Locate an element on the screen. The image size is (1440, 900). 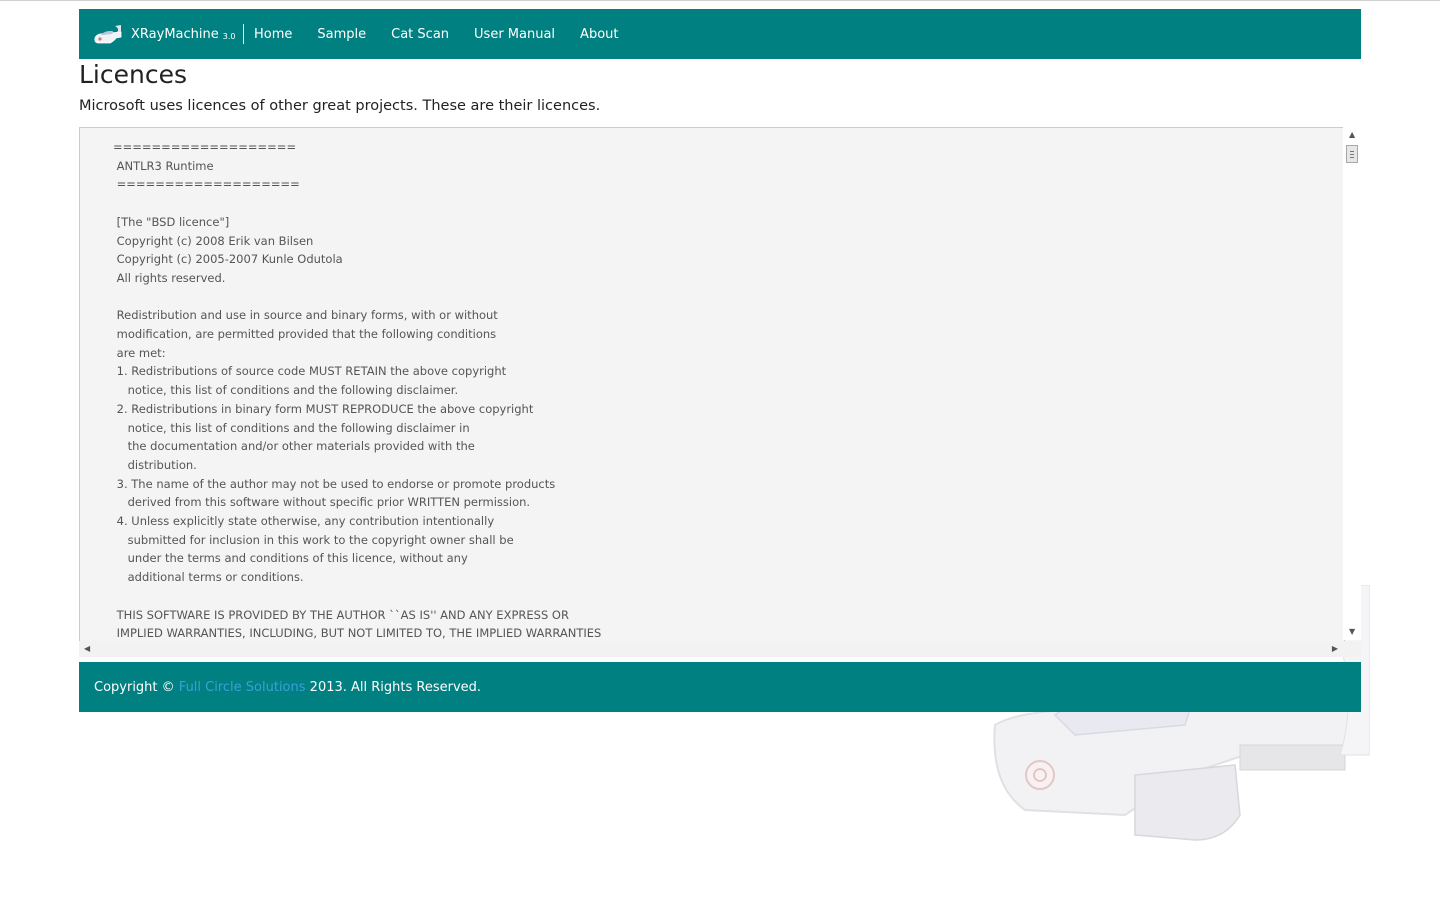
footer-prefix: Copyright © is located at coordinates (134, 687).